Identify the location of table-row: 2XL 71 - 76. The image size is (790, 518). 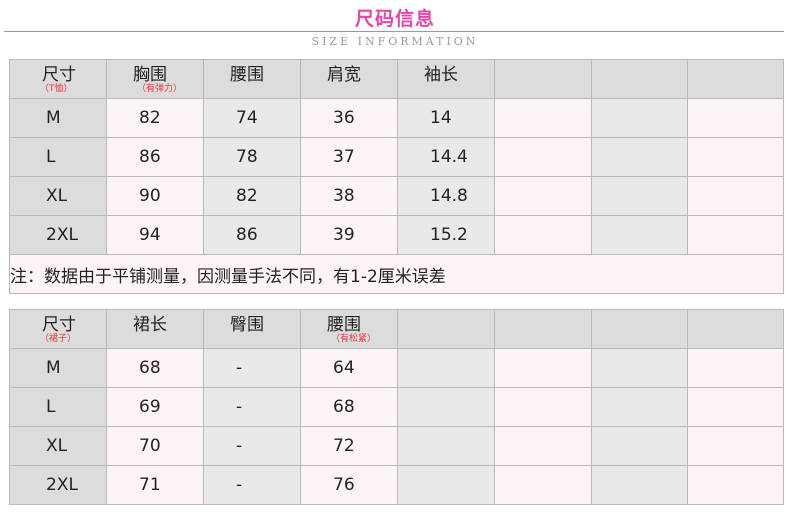
(396, 485).